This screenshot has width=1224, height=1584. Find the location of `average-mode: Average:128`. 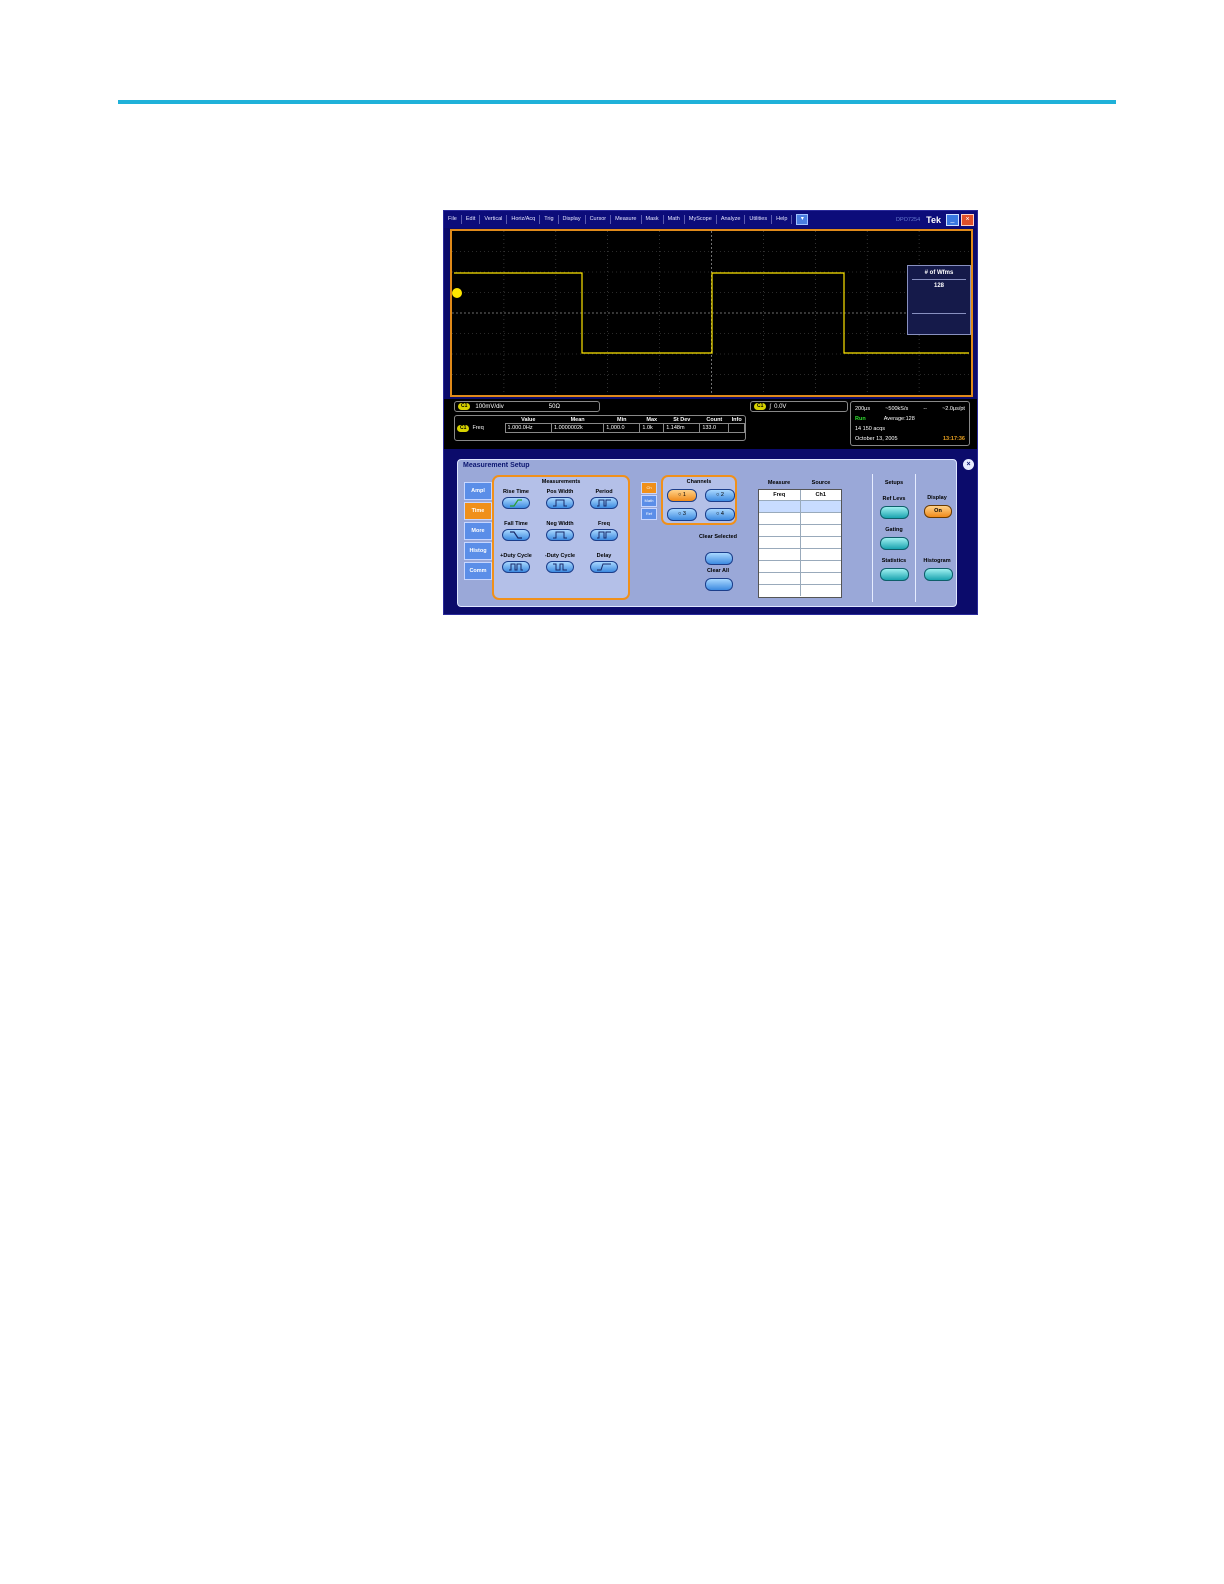

average-mode: Average:128 is located at coordinates (899, 419).